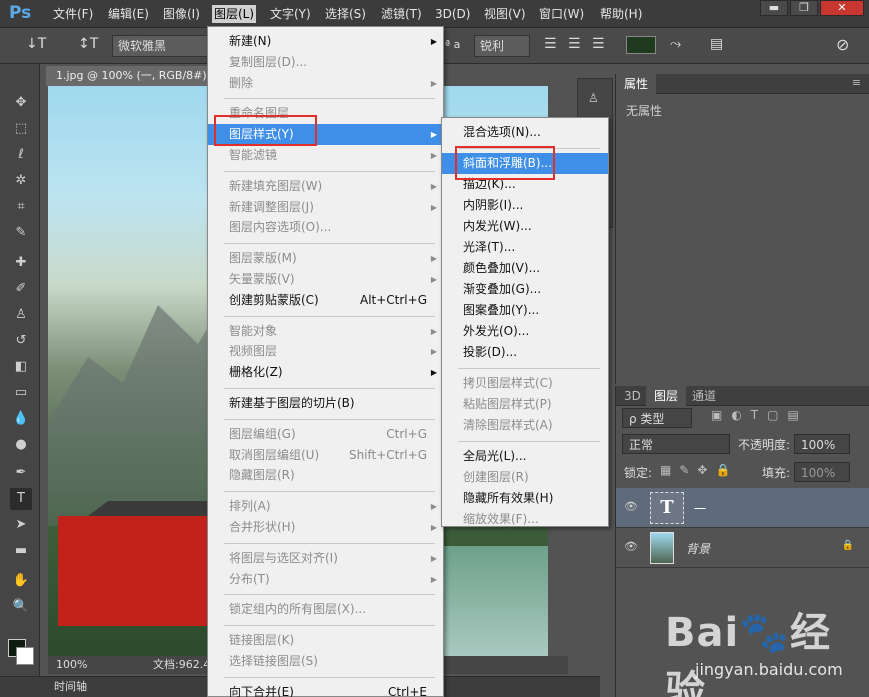  Describe the element at coordinates (700, 508) in the screenshot. I see `layer-name: 一` at that location.